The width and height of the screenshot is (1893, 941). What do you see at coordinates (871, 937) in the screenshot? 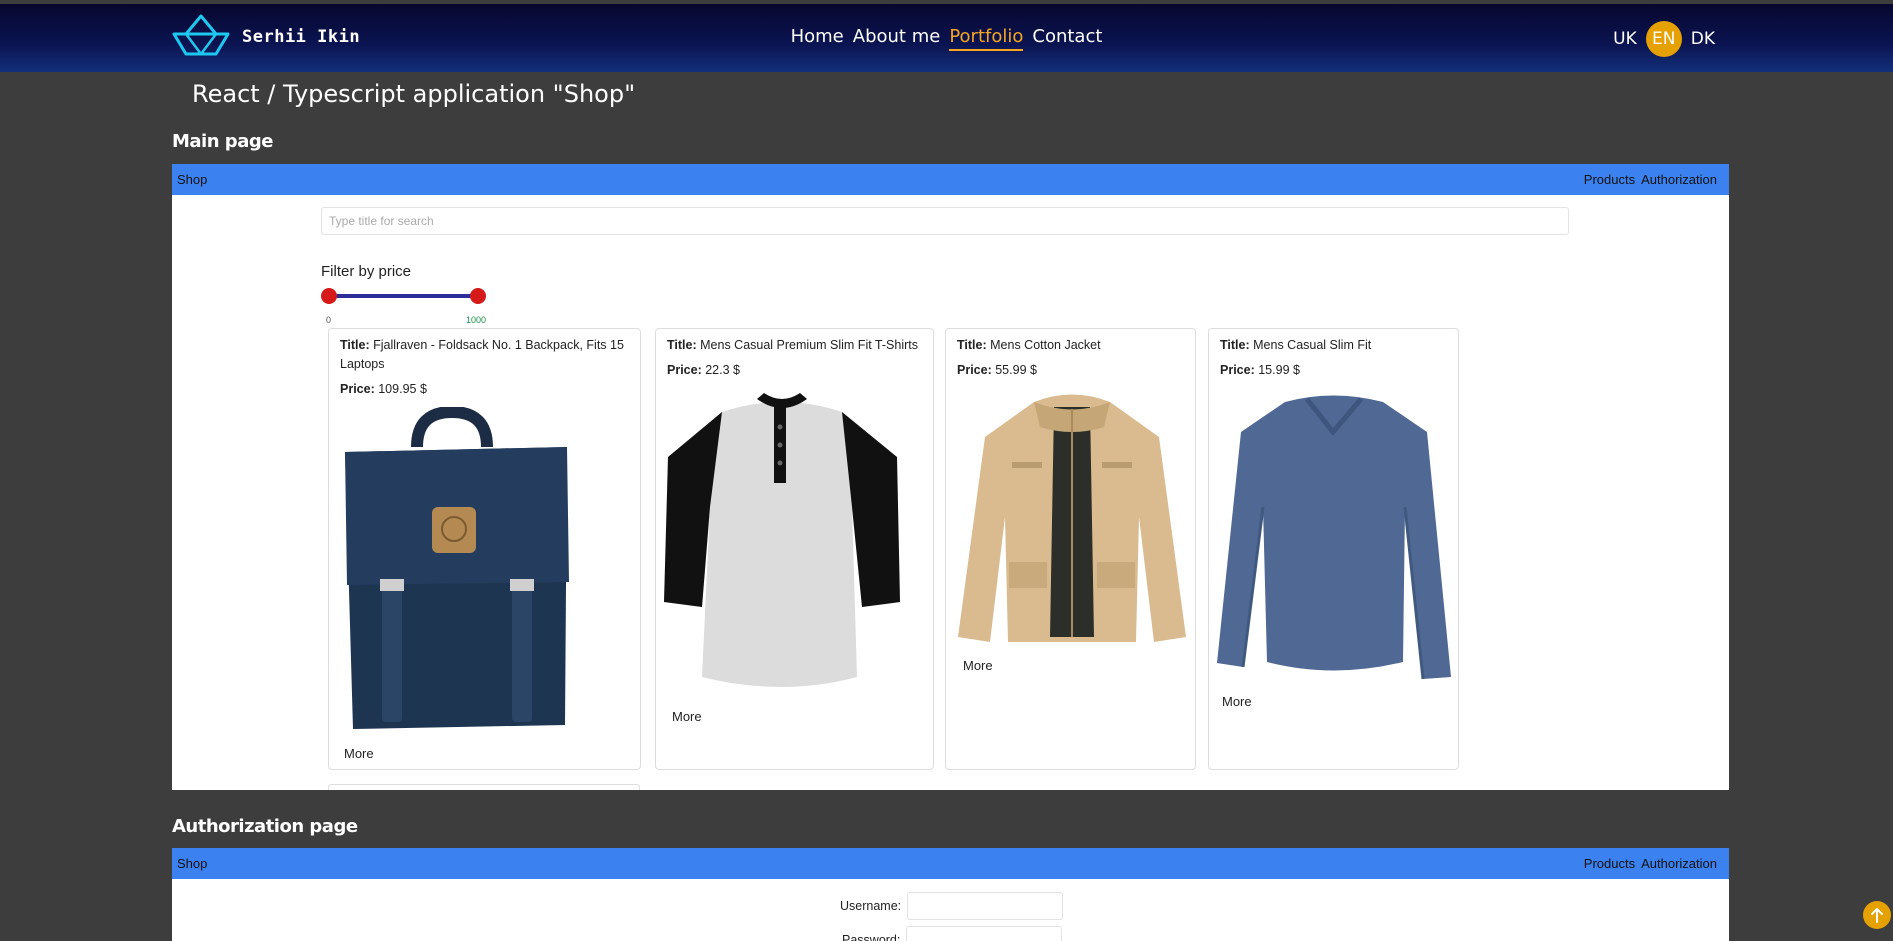
I see `password-label: Password:` at bounding box center [871, 937].